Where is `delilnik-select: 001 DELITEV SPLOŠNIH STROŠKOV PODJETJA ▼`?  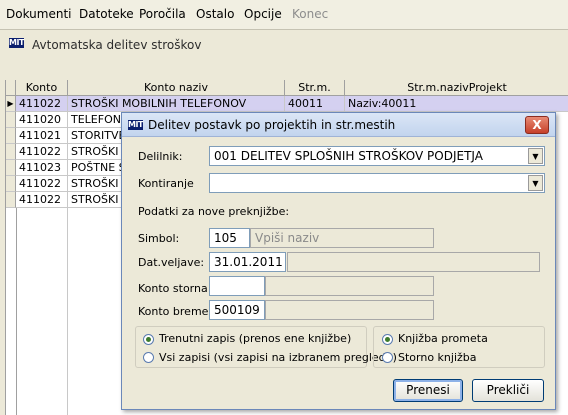
delilnik-select: 001 DELITEV SPLOŠNIH STROŠKOV PODJETJA ▼ is located at coordinates (377, 156).